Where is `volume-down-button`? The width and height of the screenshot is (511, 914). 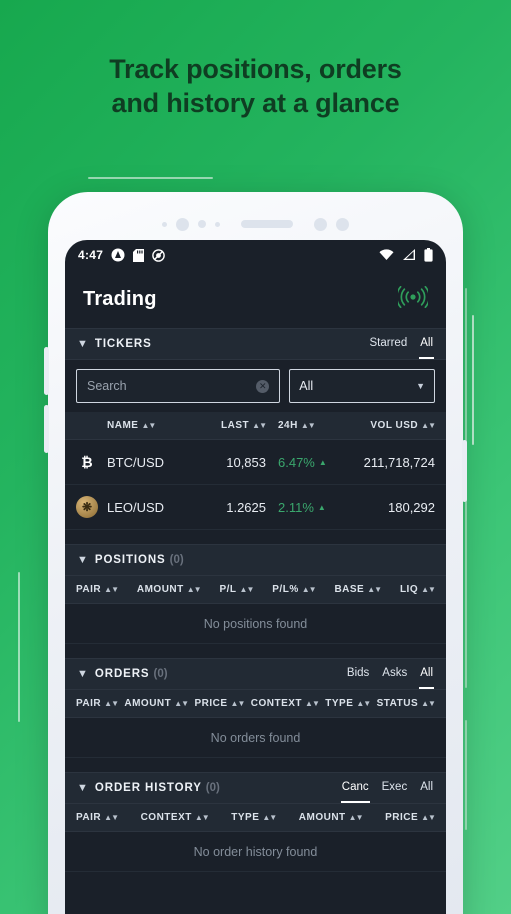 volume-down-button is located at coordinates (46, 429).